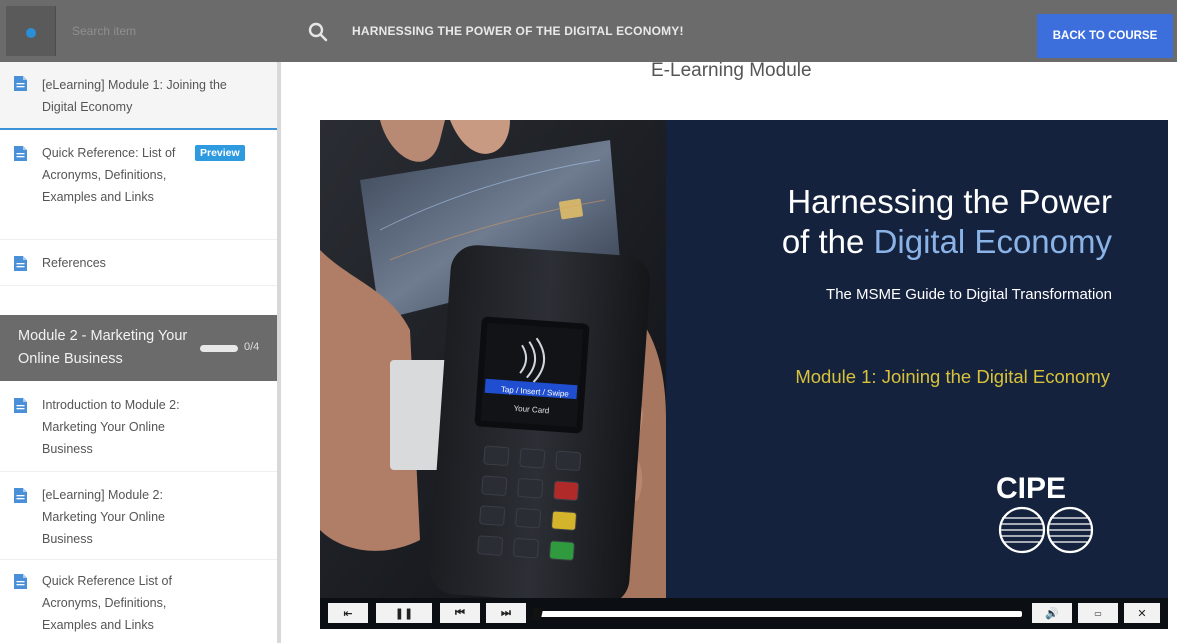 This screenshot has width=1177, height=643. I want to click on headline-line1: Harnessing the Power, so click(949, 201).